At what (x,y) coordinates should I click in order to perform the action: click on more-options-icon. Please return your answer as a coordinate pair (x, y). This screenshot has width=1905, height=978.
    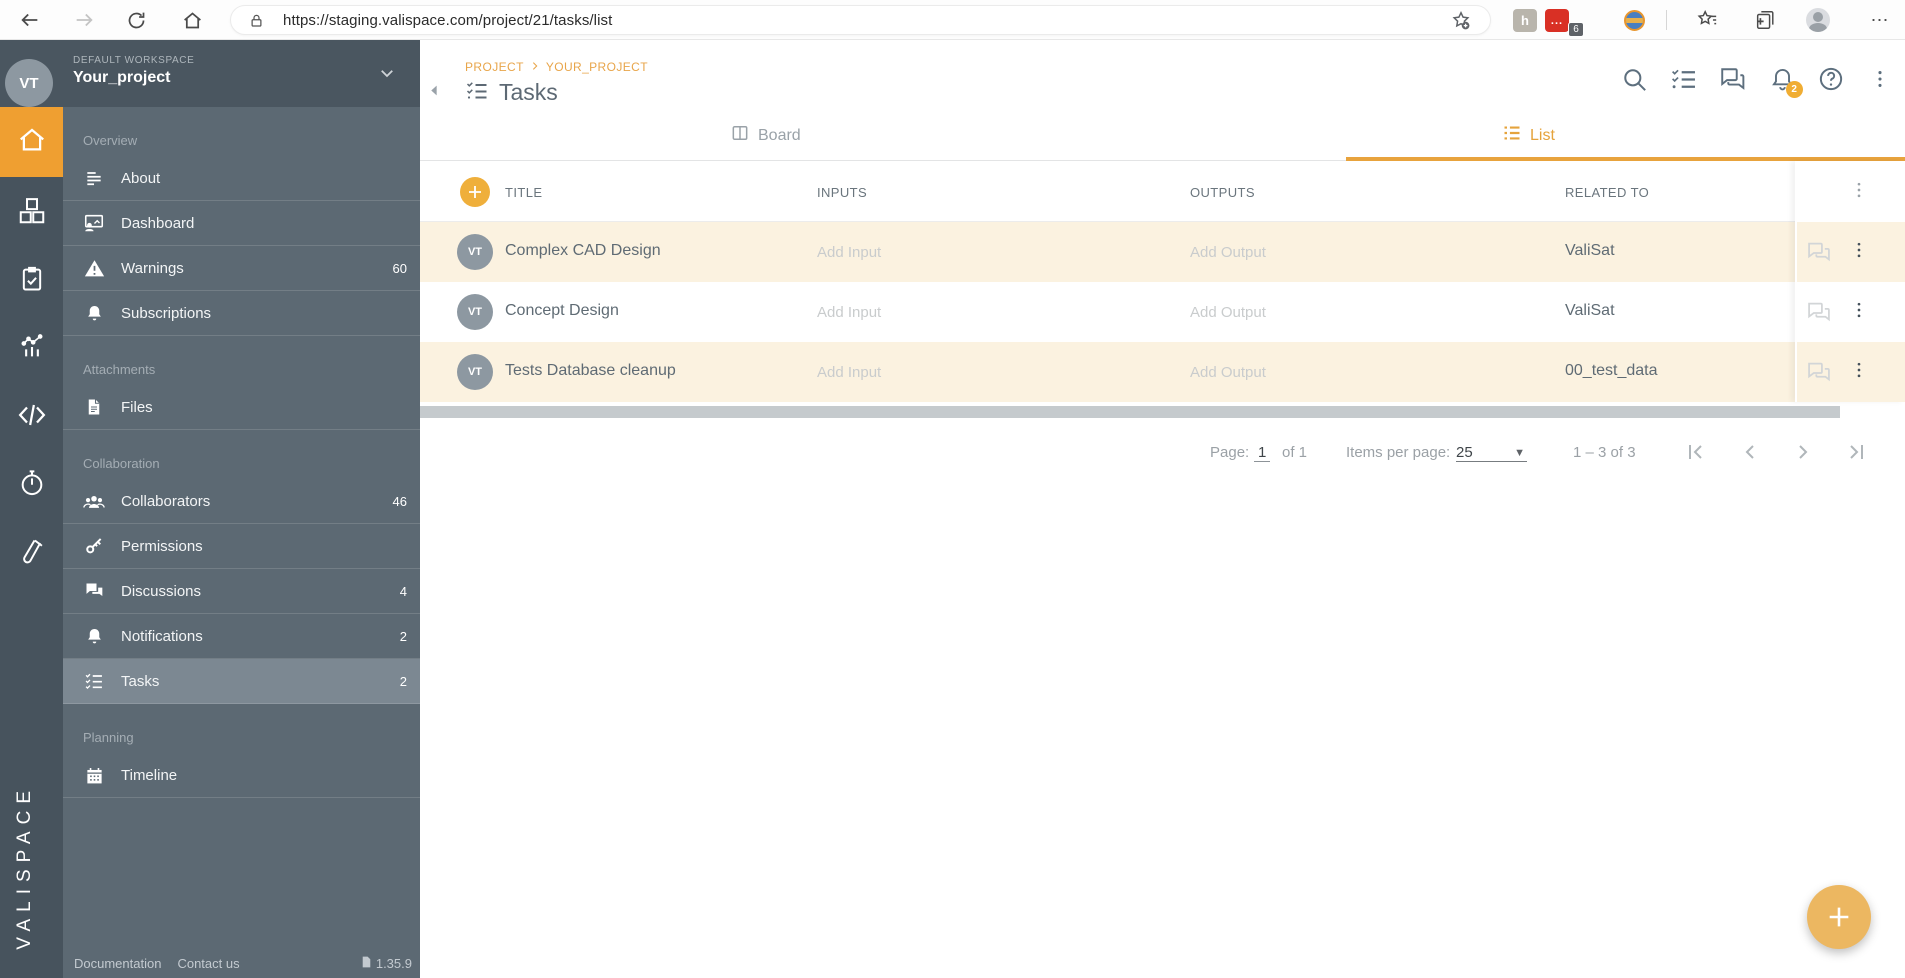
    Looking at the image, I should click on (1880, 79).